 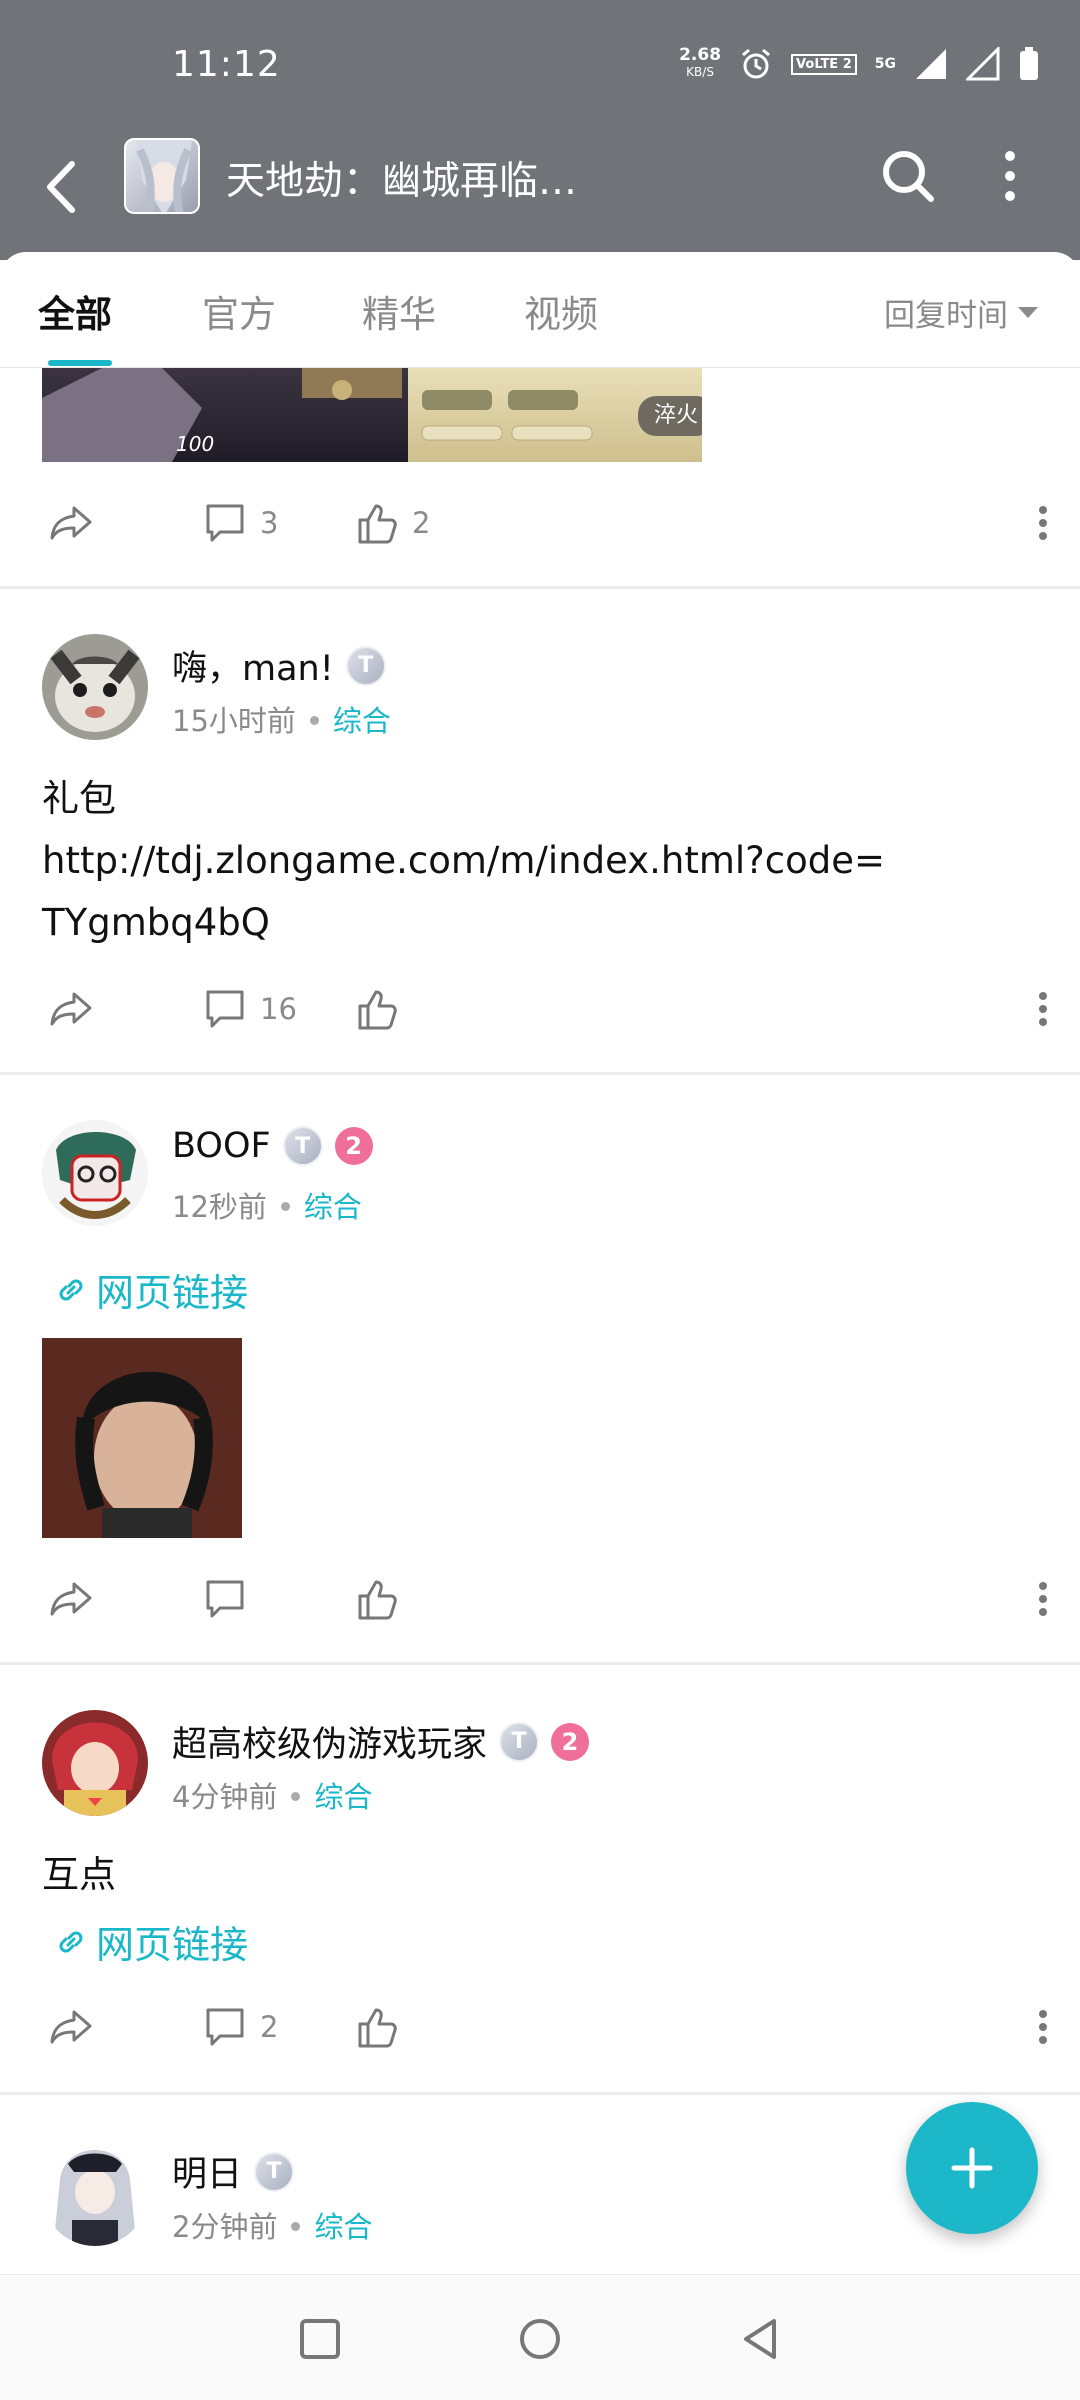 What do you see at coordinates (79, 1875) in the screenshot?
I see `post-content: 互点` at bounding box center [79, 1875].